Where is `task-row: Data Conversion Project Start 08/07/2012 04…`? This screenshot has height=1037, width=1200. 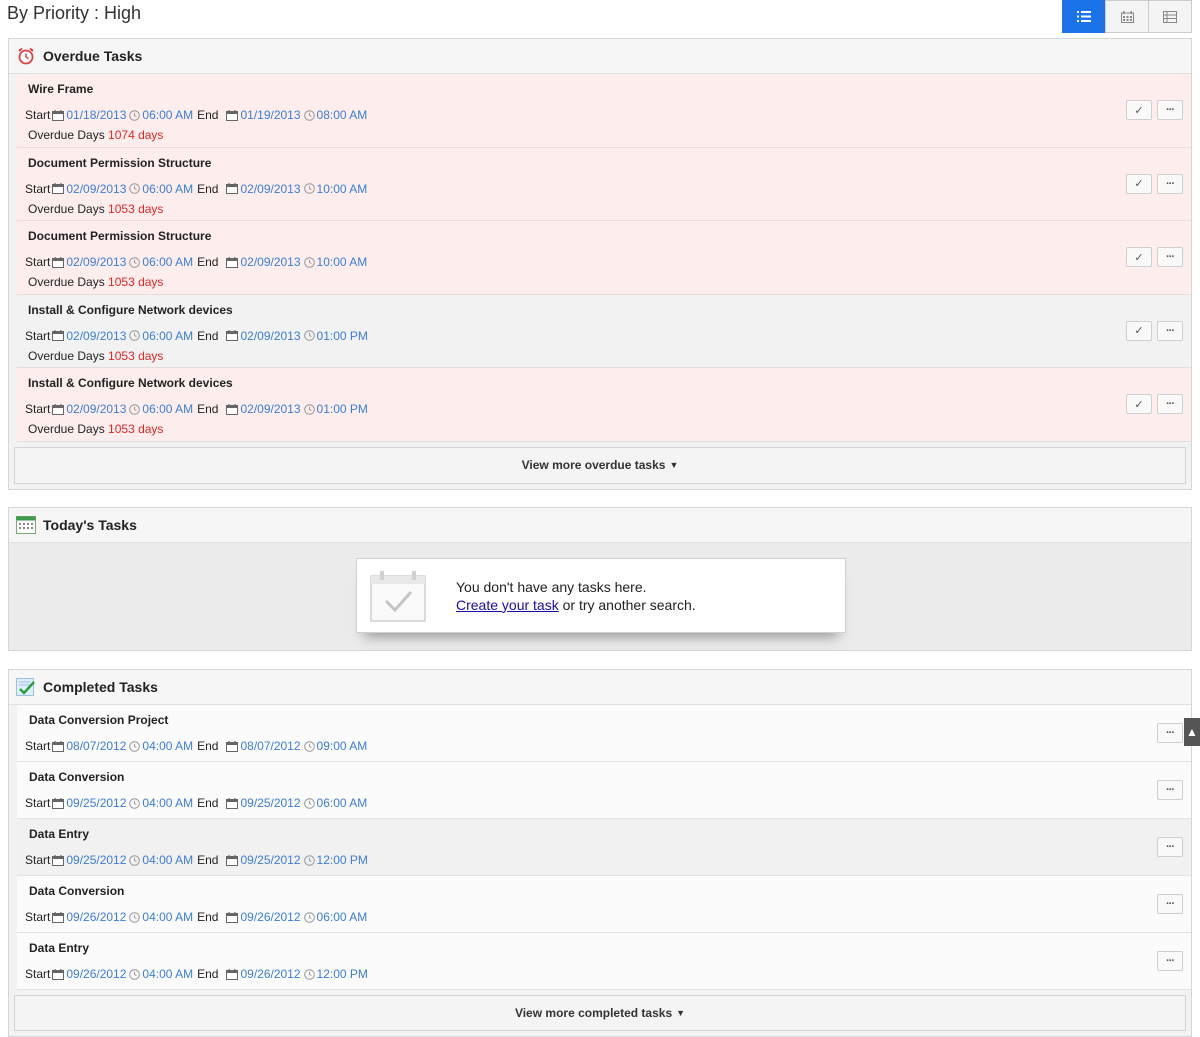 task-row: Data Conversion Project Start 08/07/2012 04… is located at coordinates (604, 733).